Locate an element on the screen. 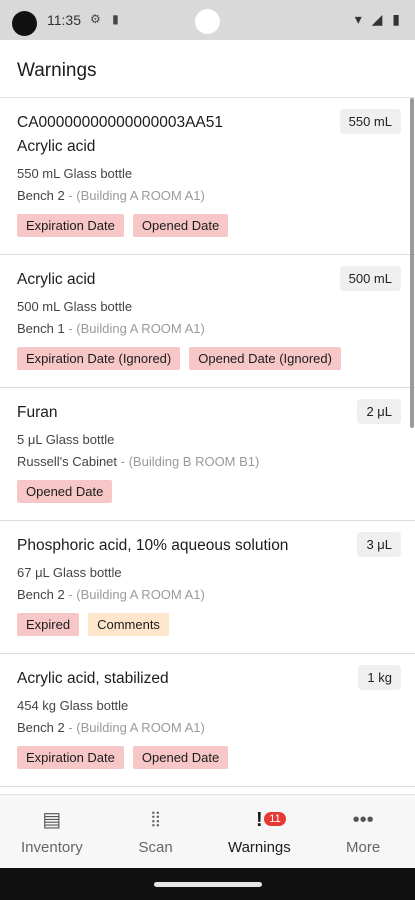 This screenshot has width=415, height=900. quantity-badge: 3 μL is located at coordinates (379, 544).